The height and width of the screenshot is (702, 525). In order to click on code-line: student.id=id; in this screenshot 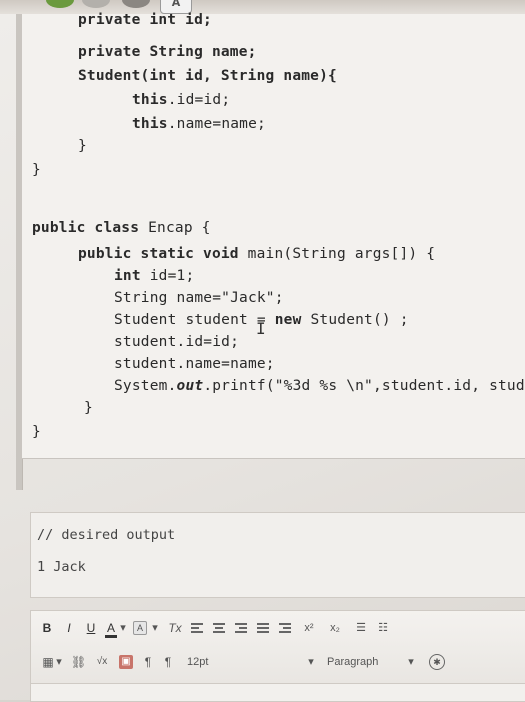, I will do `click(176, 342)`.